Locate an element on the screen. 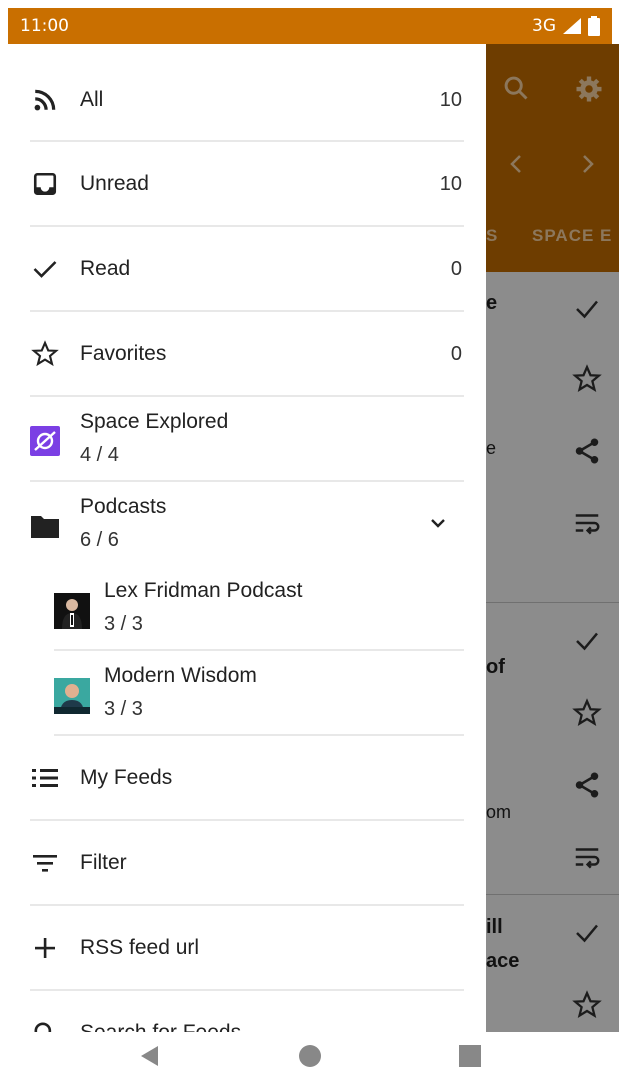  feed-title: Space Explored is located at coordinates (154, 421).